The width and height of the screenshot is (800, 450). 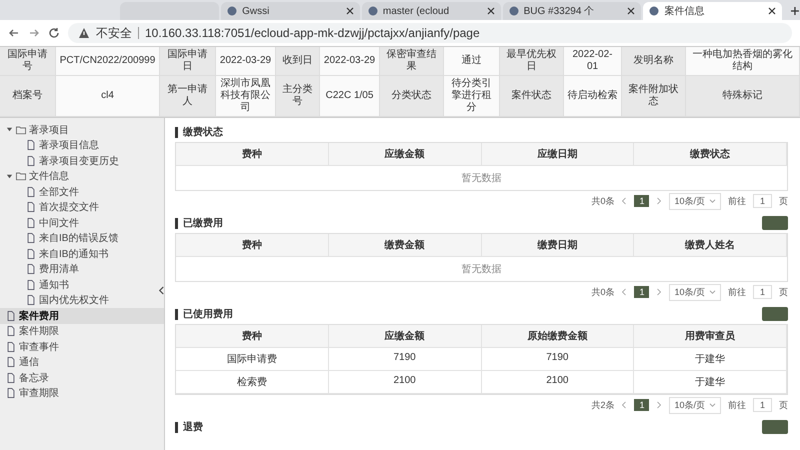 I want to click on tree-item: 通信, so click(x=82, y=362).